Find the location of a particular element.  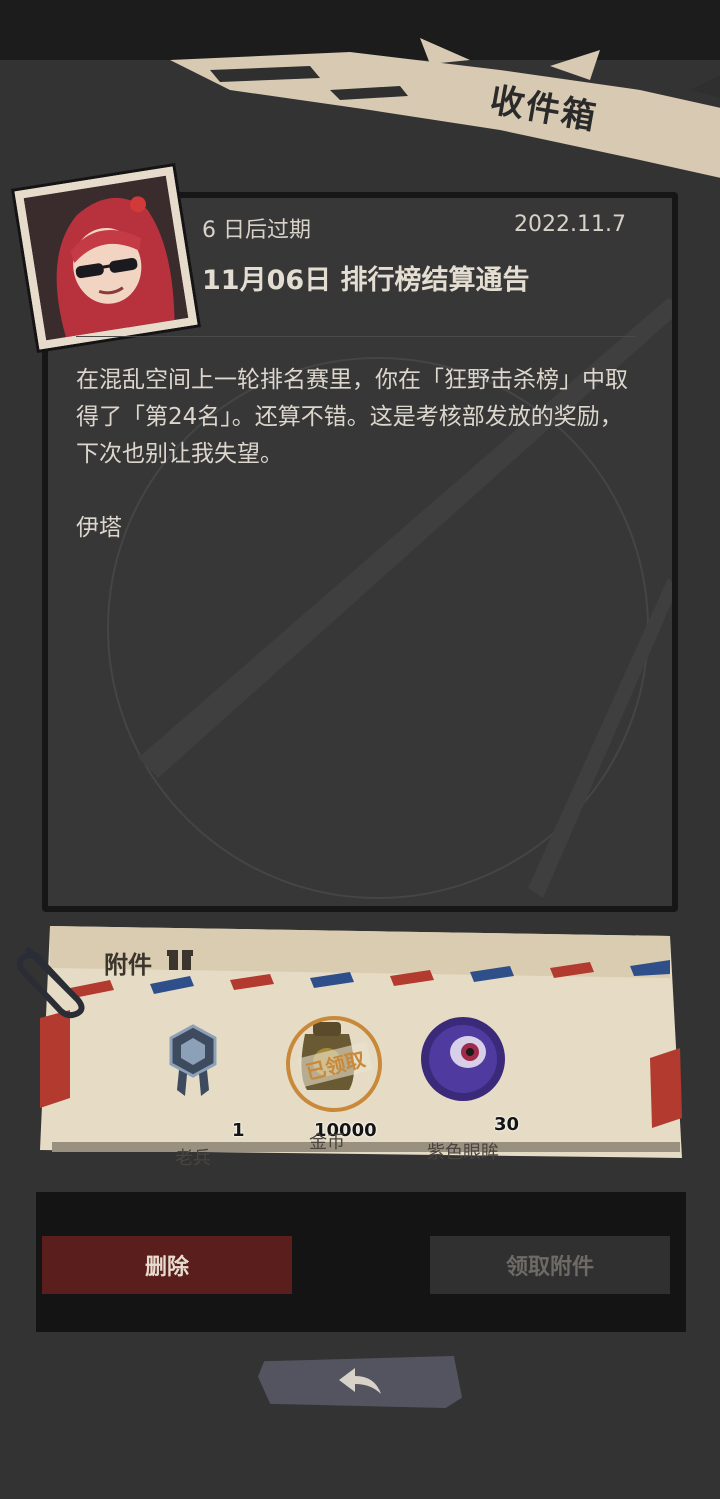

attachment-item: 1 老兵 is located at coordinates (193, 1094).